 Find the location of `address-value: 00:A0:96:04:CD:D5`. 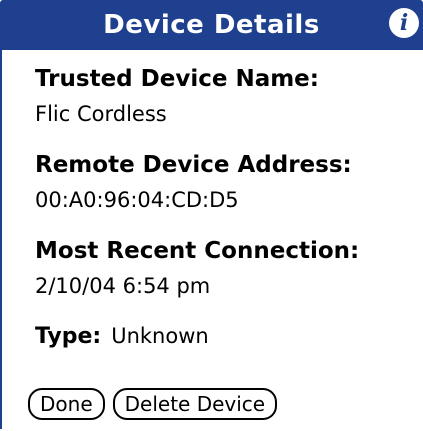

address-value: 00:A0:96:04:CD:D5 is located at coordinates (137, 200).